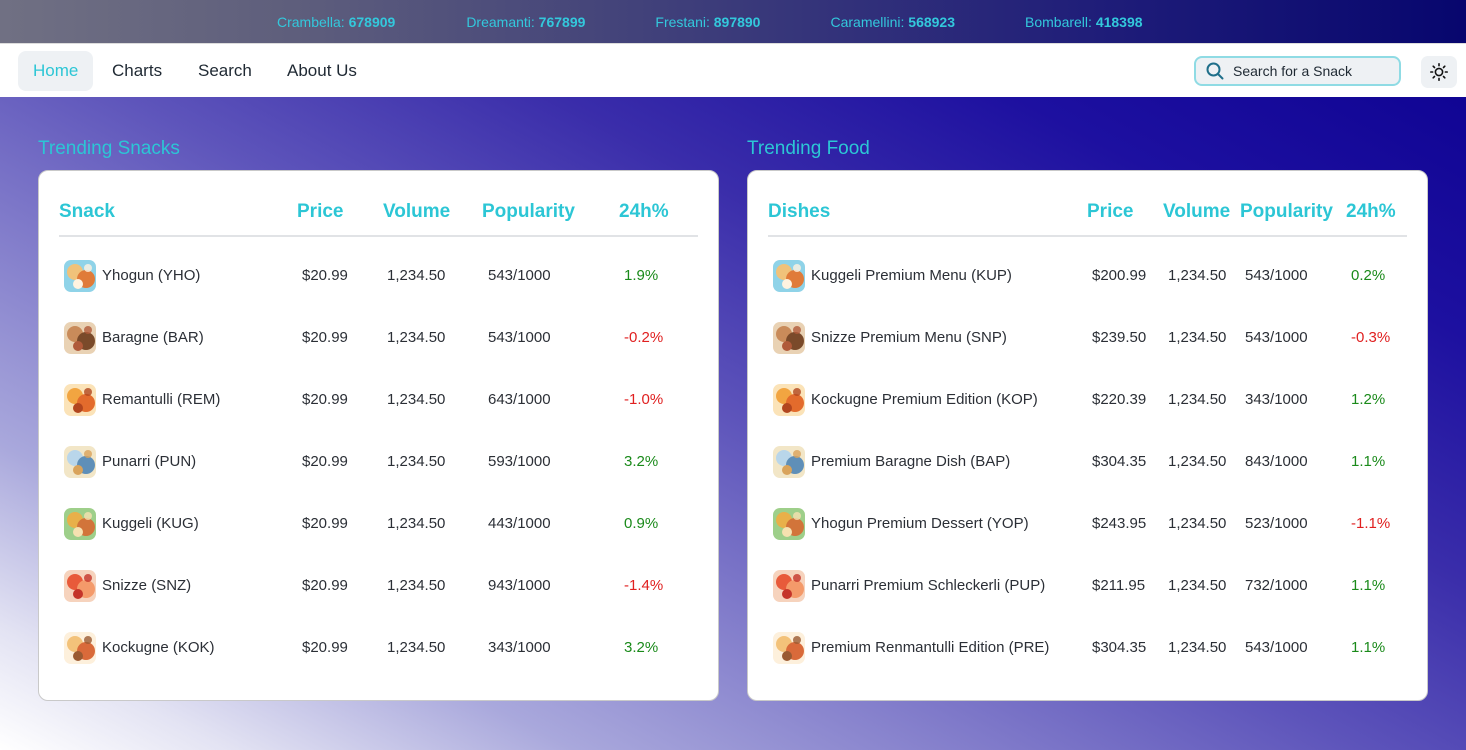  What do you see at coordinates (920, 523) in the screenshot?
I see `item-name: Yhogun Premium Dessert (YOP)` at bounding box center [920, 523].